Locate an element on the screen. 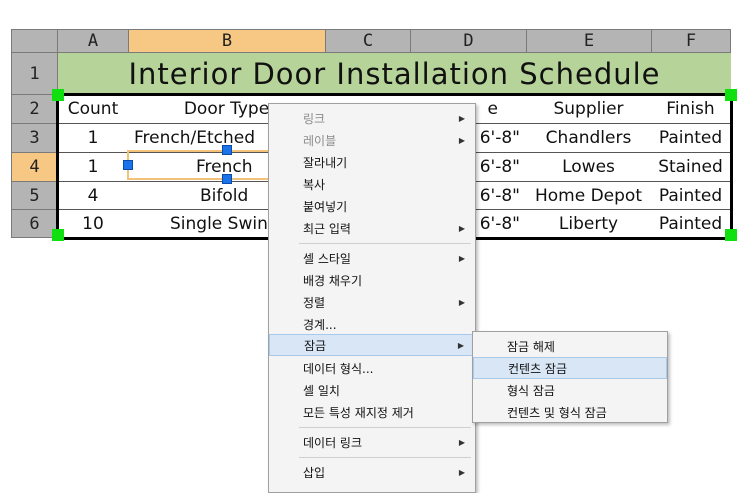 The width and height of the screenshot is (756, 493). table-cell: Home Depot is located at coordinates (589, 196).